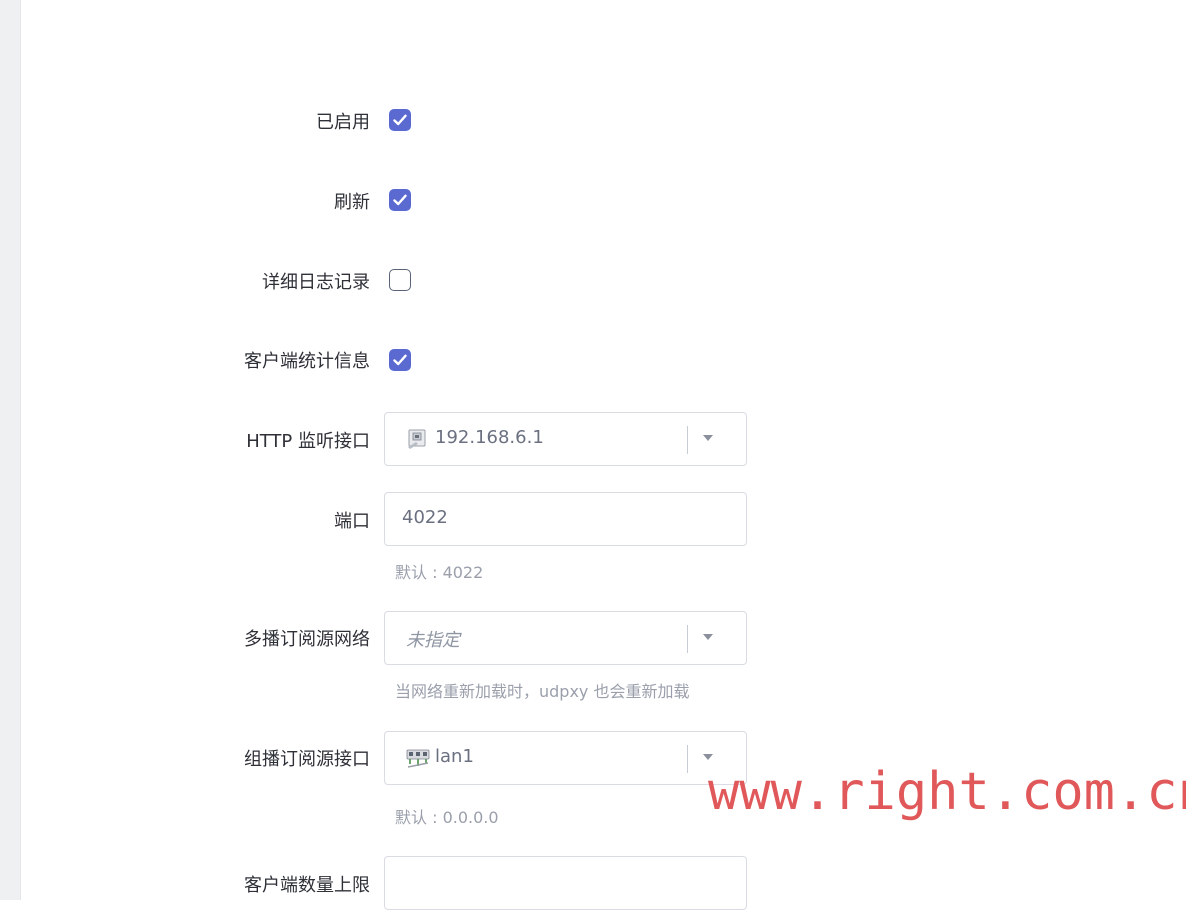  What do you see at coordinates (565, 519) in the screenshot?
I see `port-input: 4022` at bounding box center [565, 519].